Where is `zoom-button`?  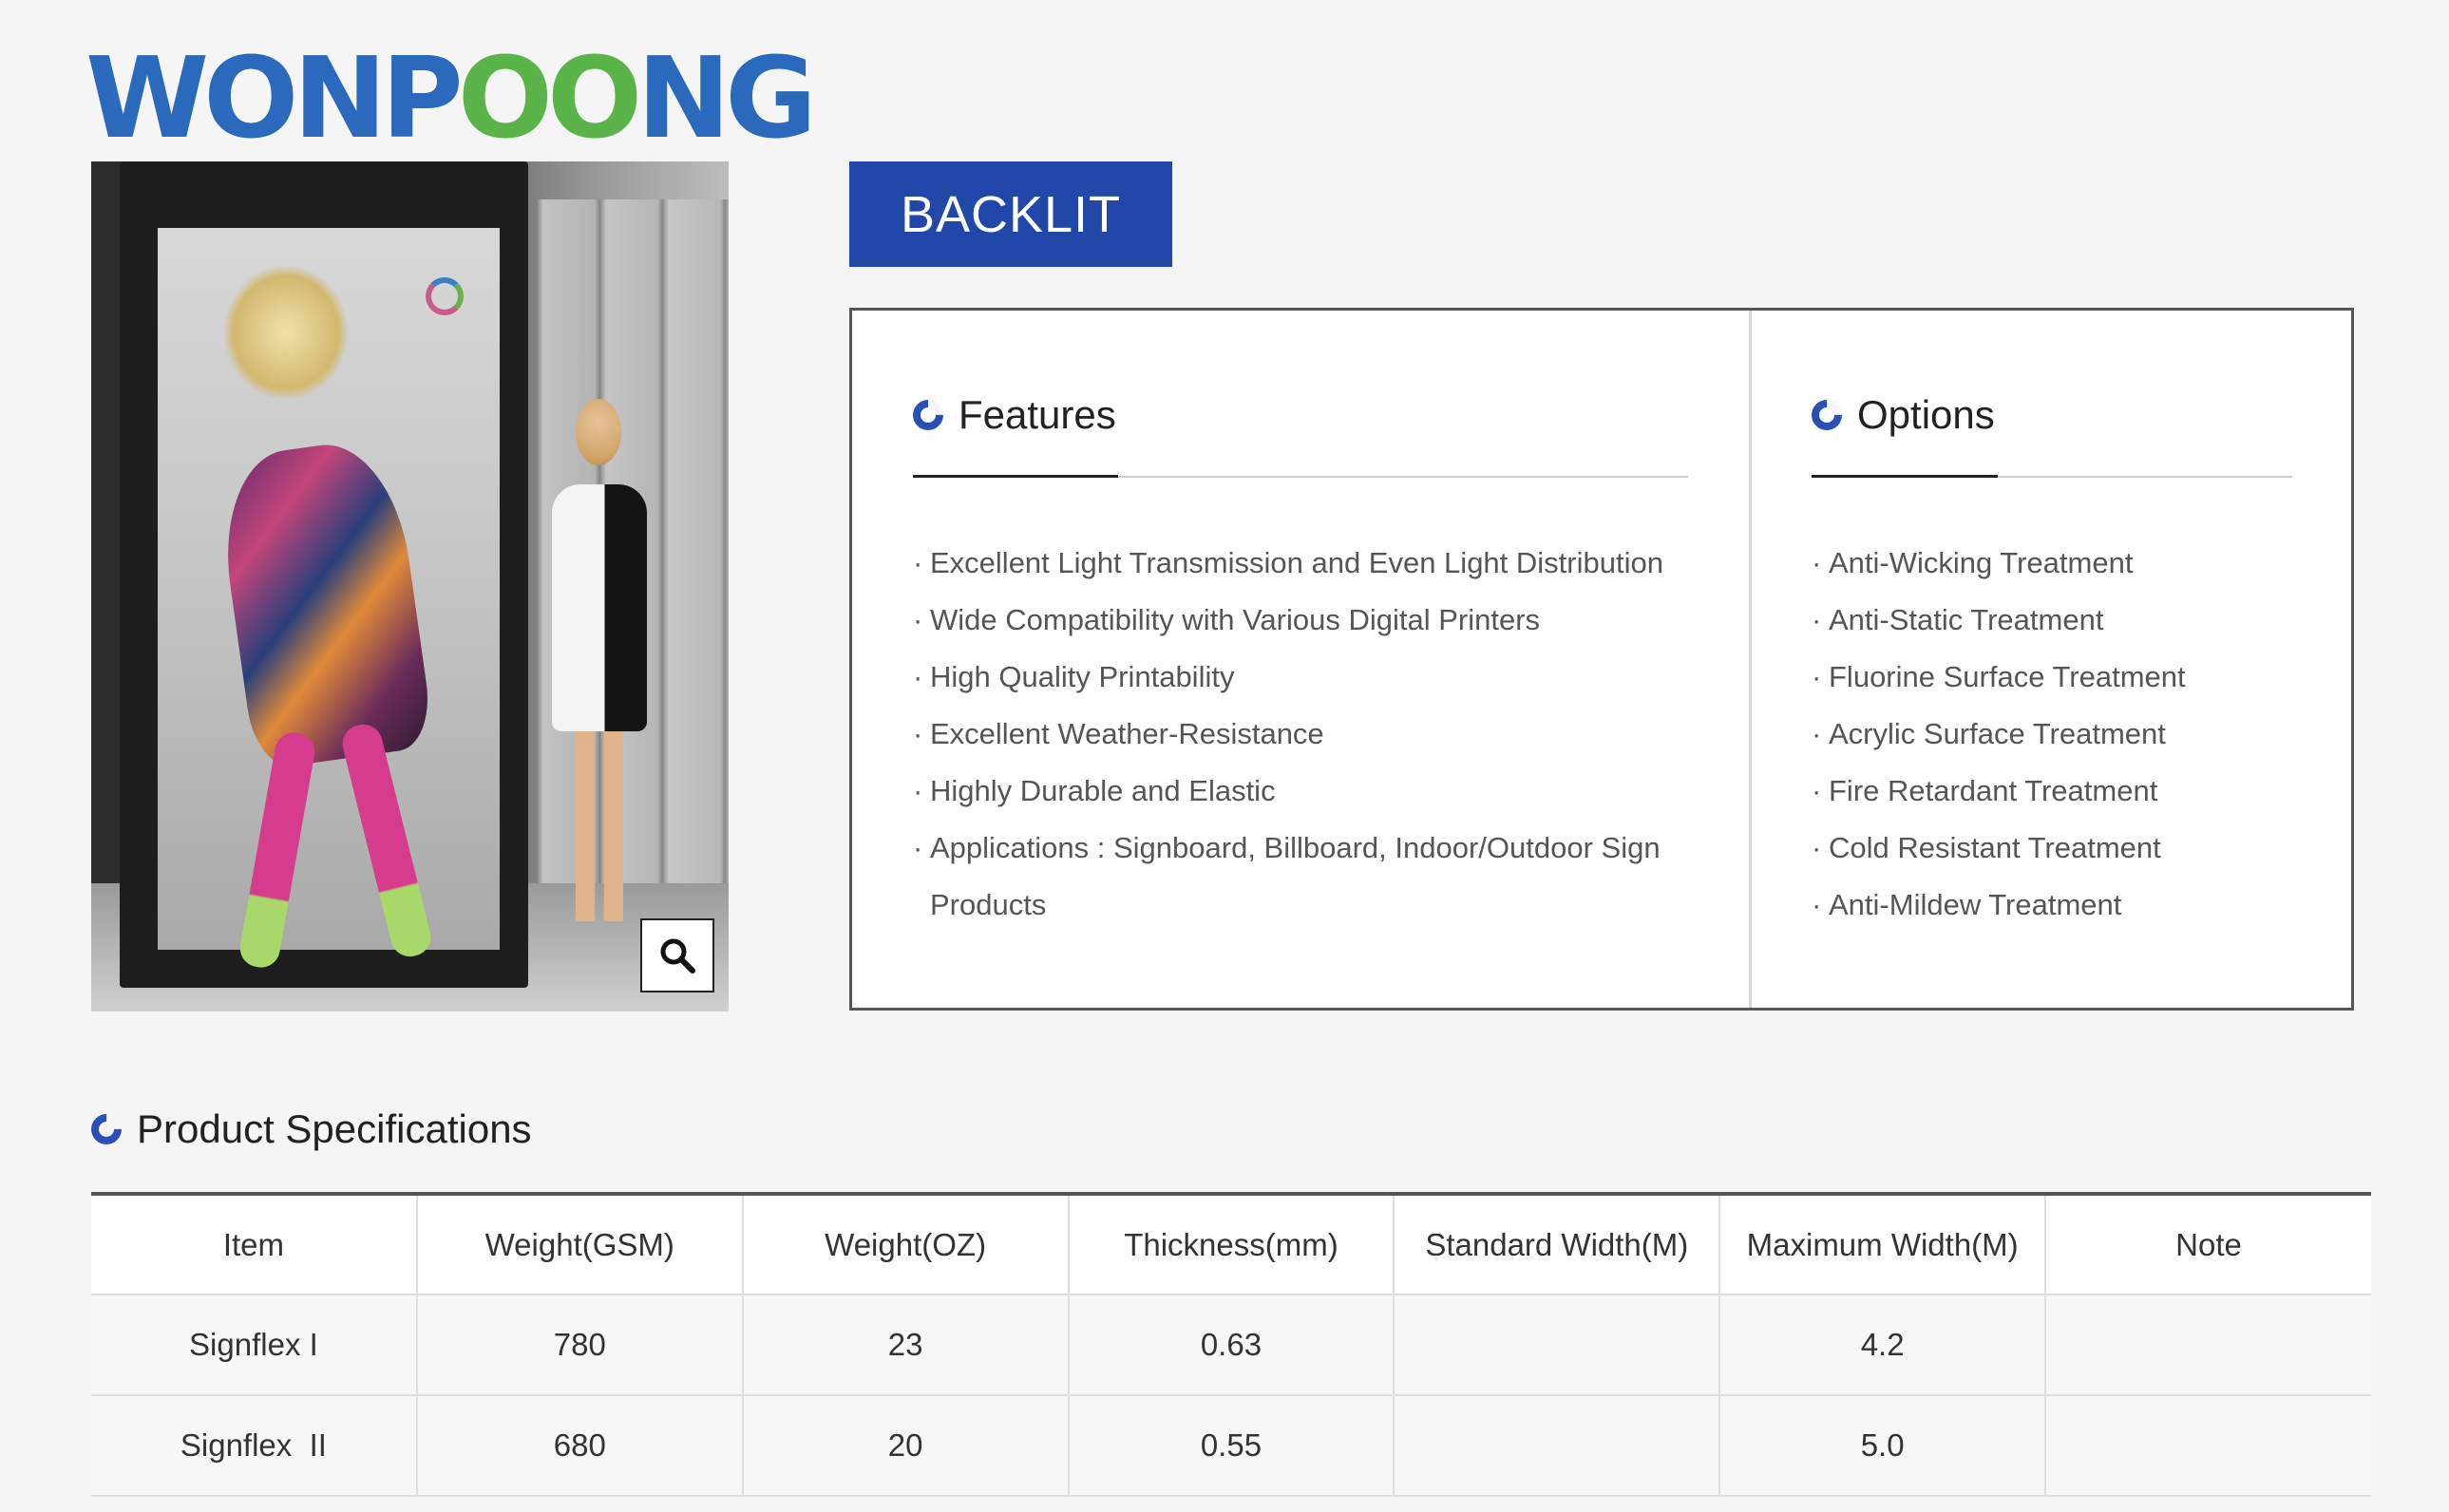 zoom-button is located at coordinates (677, 955).